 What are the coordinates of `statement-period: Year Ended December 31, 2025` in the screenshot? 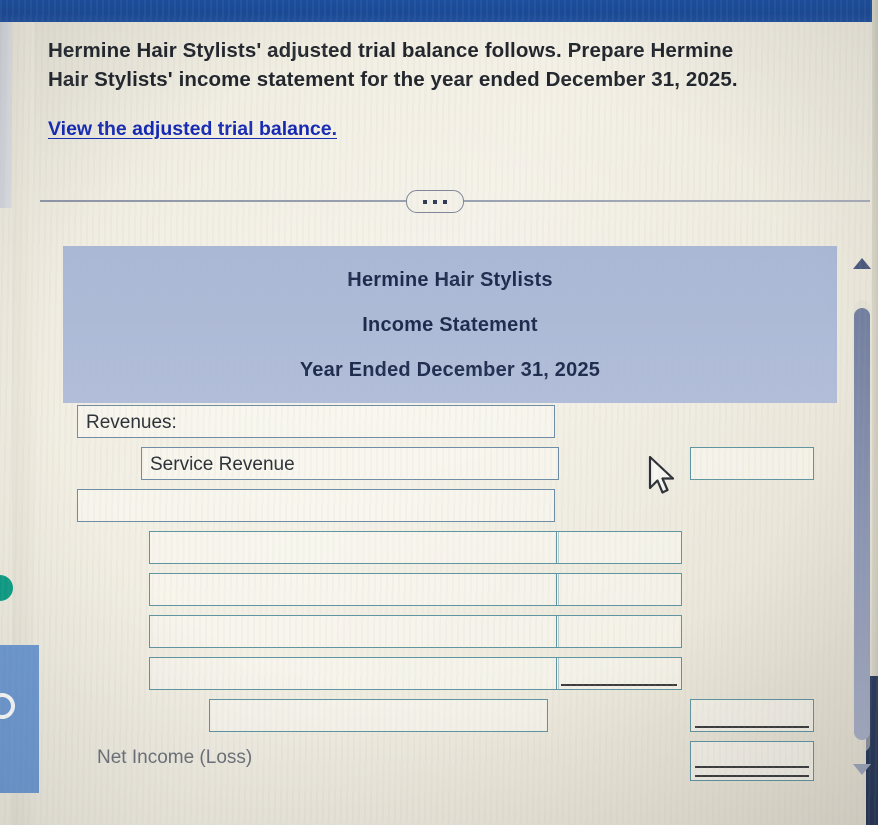 It's located at (450, 370).